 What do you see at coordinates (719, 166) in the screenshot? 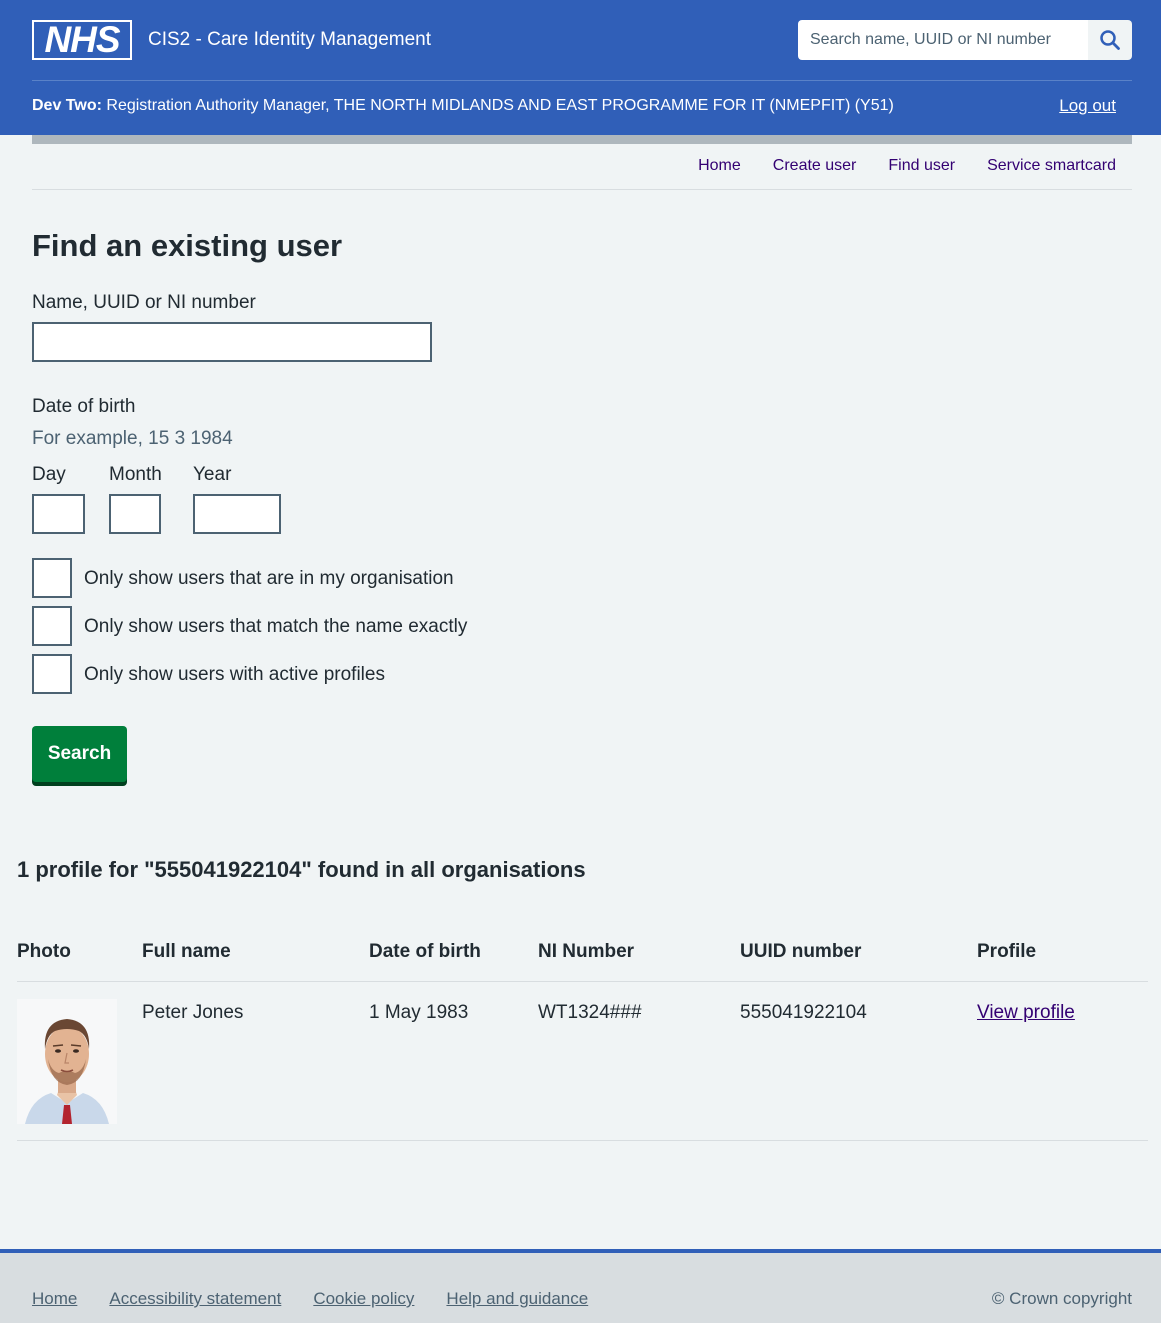
I see `nav-item-home: Home` at bounding box center [719, 166].